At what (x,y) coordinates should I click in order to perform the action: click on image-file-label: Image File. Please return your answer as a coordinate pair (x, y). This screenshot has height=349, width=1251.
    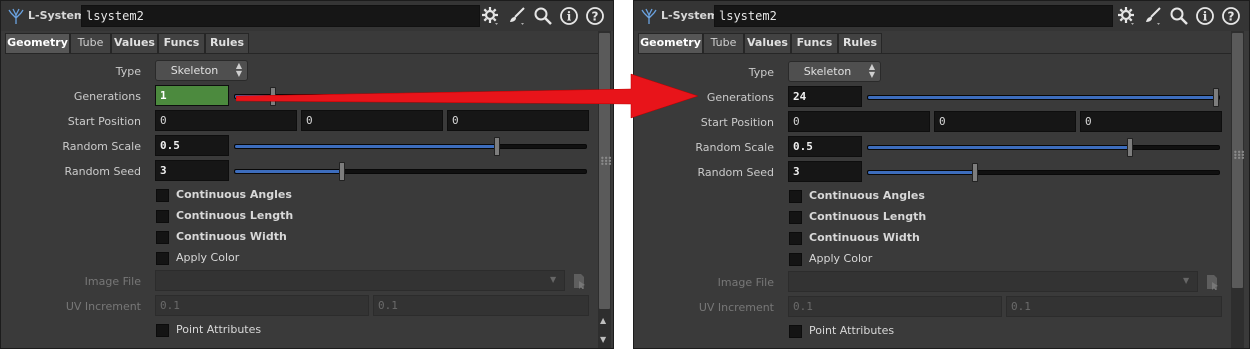
    Looking at the image, I should click on (745, 282).